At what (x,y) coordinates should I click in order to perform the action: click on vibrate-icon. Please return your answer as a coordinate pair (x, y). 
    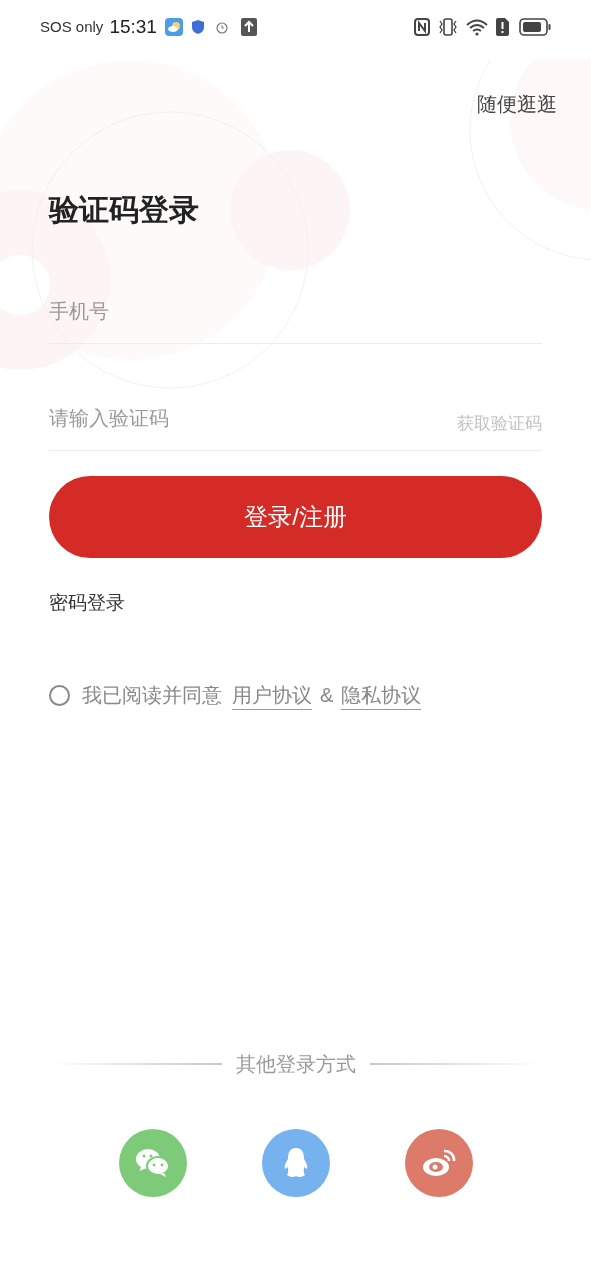
    Looking at the image, I should click on (448, 27).